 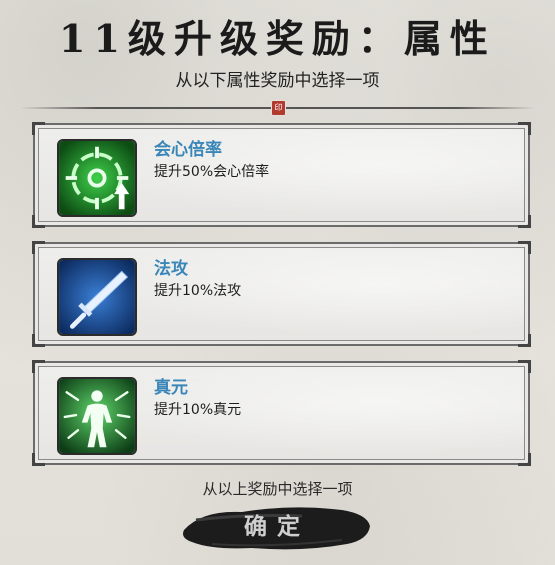 I want to click on option-name: 会心倍率, so click(x=188, y=150).